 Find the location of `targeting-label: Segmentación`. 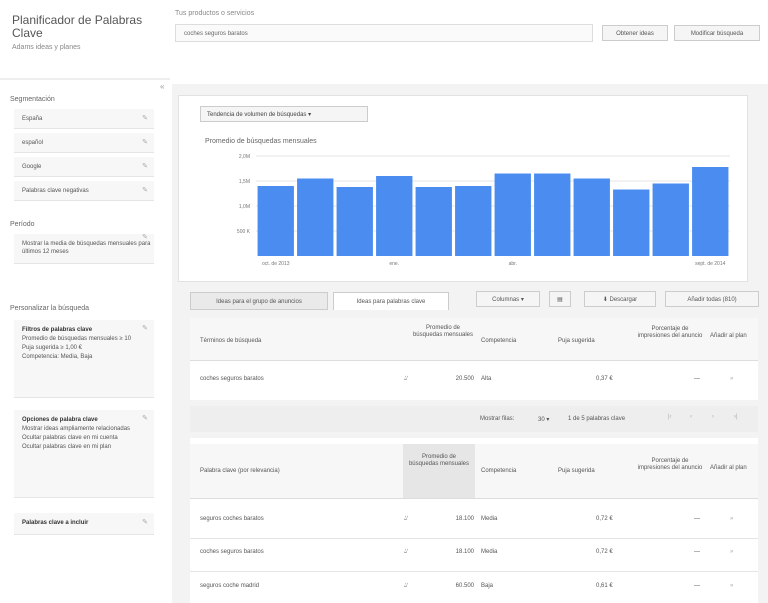

targeting-label: Segmentación is located at coordinates (32, 99).